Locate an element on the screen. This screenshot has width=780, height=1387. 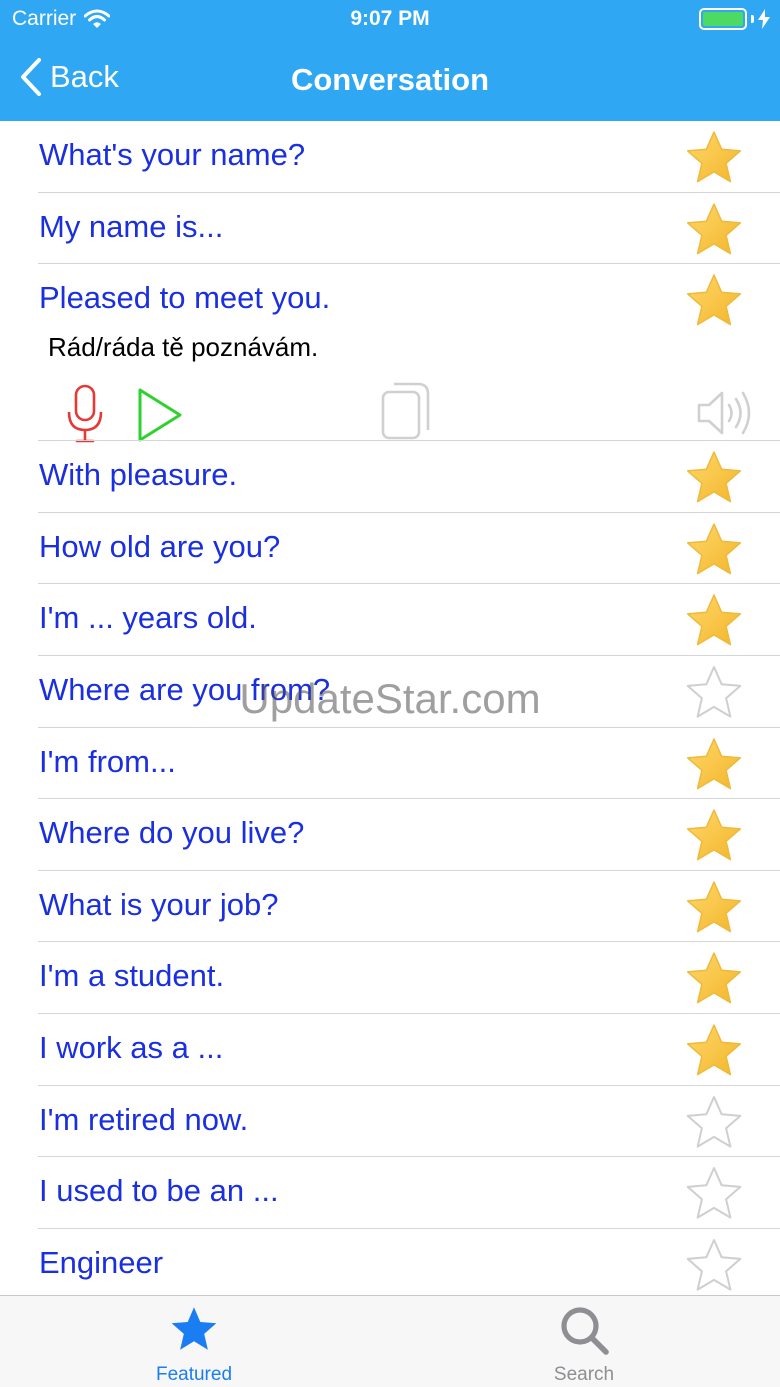
speaker-button is located at coordinates (726, 415).